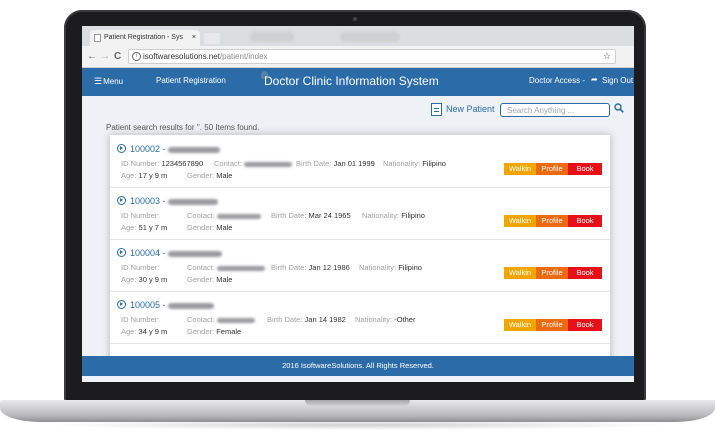  Describe the element at coordinates (555, 110) in the screenshot. I see `search-input` at that location.